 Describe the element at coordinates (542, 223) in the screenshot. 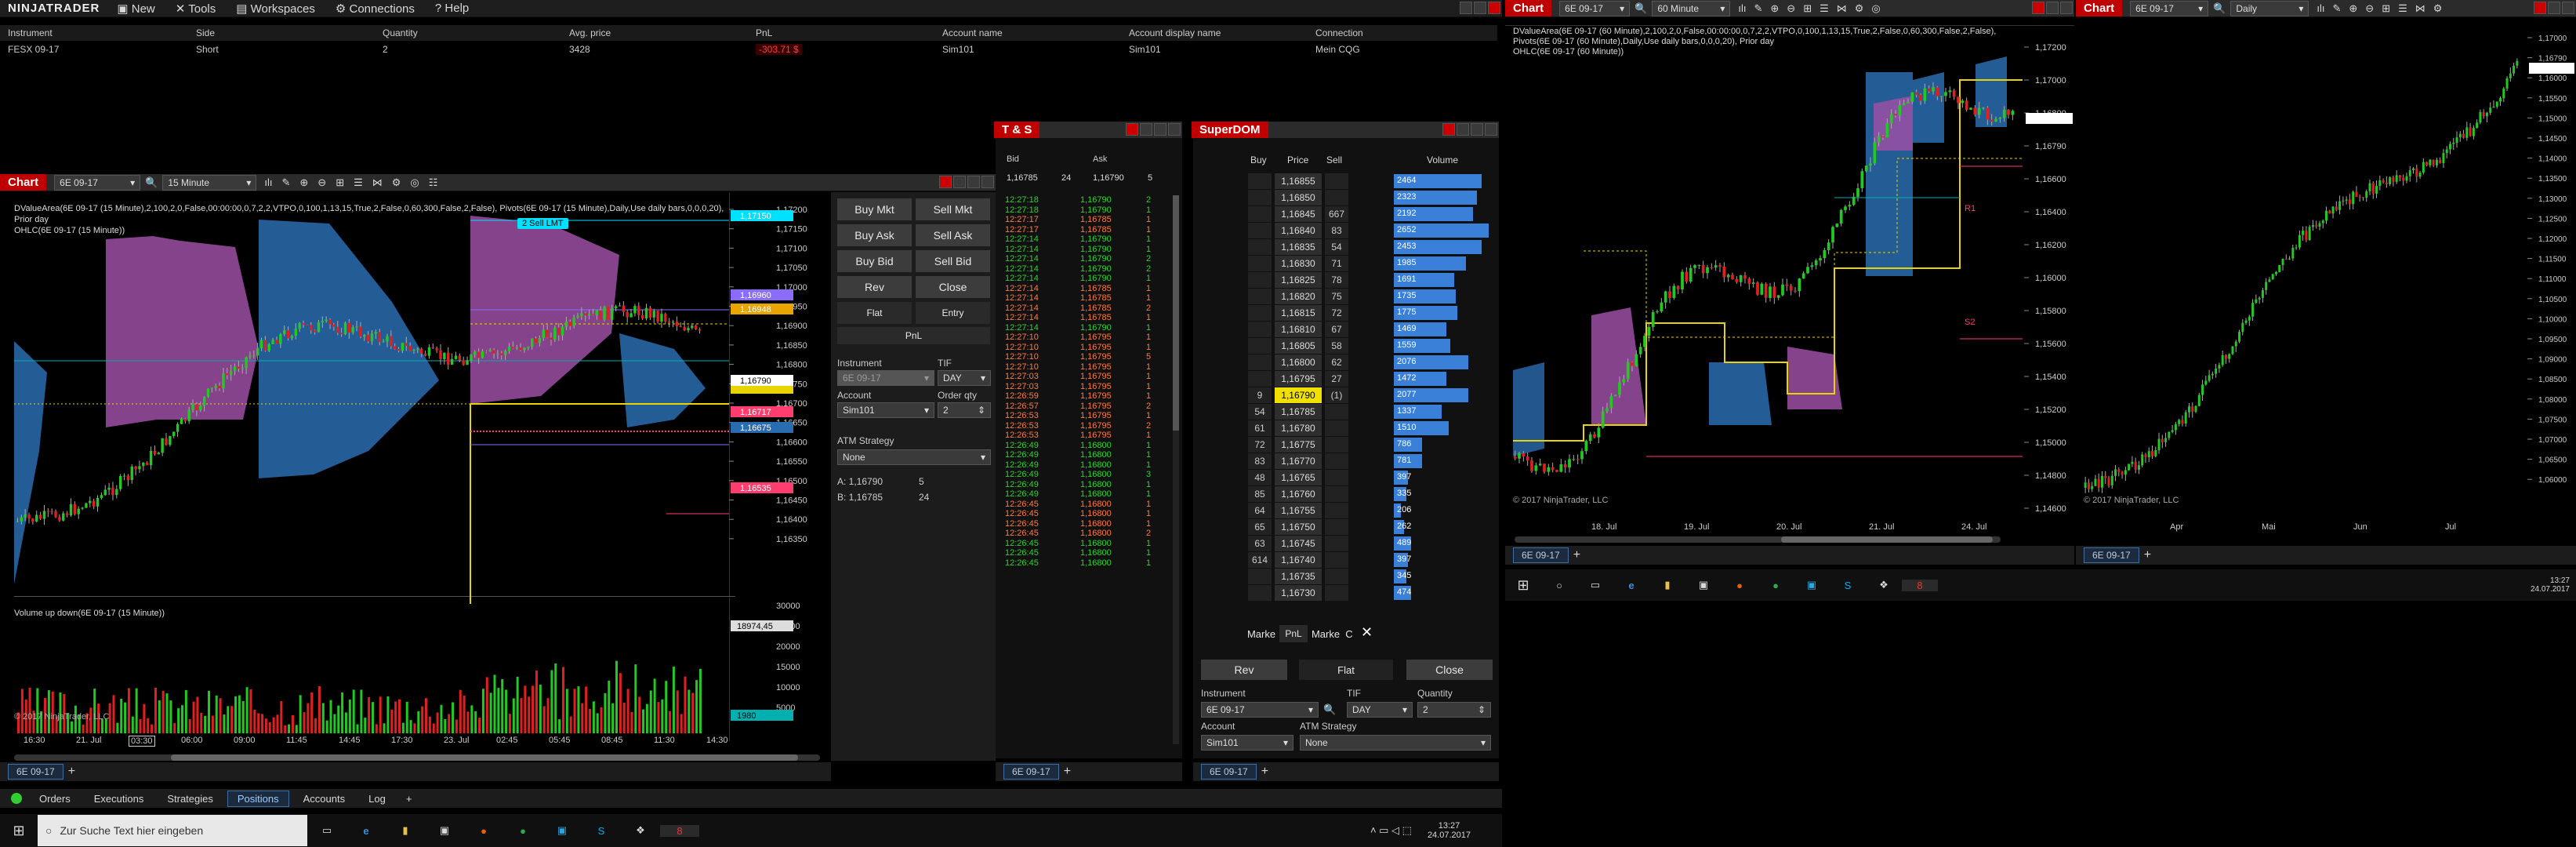

I see `order-label: 2 Sell LMT` at that location.